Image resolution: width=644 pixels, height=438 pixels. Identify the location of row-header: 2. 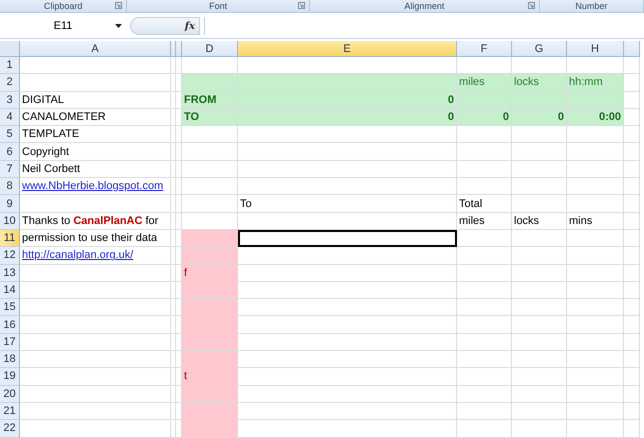
(10, 83).